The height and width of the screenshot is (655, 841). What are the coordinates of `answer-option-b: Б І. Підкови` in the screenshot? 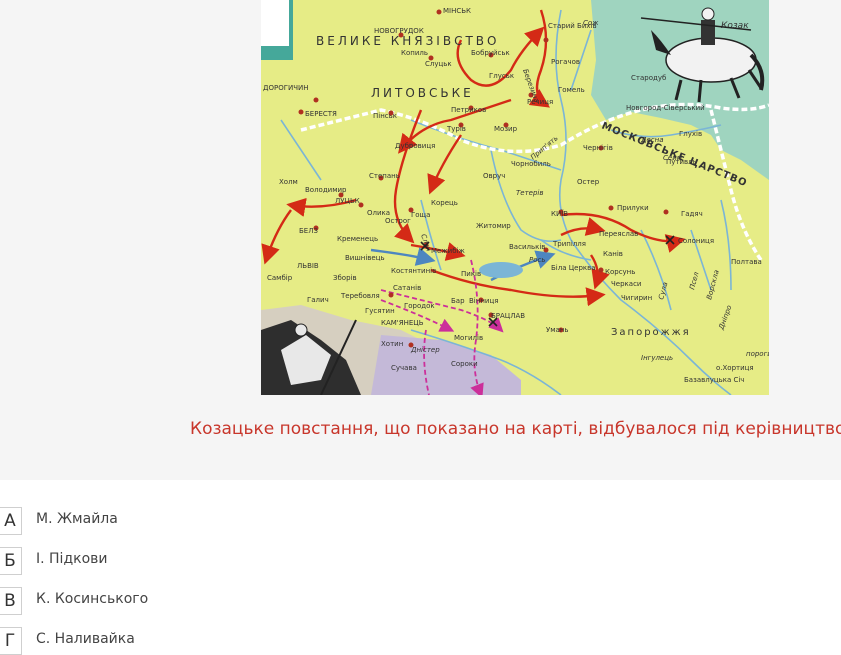 It's located at (200, 561).